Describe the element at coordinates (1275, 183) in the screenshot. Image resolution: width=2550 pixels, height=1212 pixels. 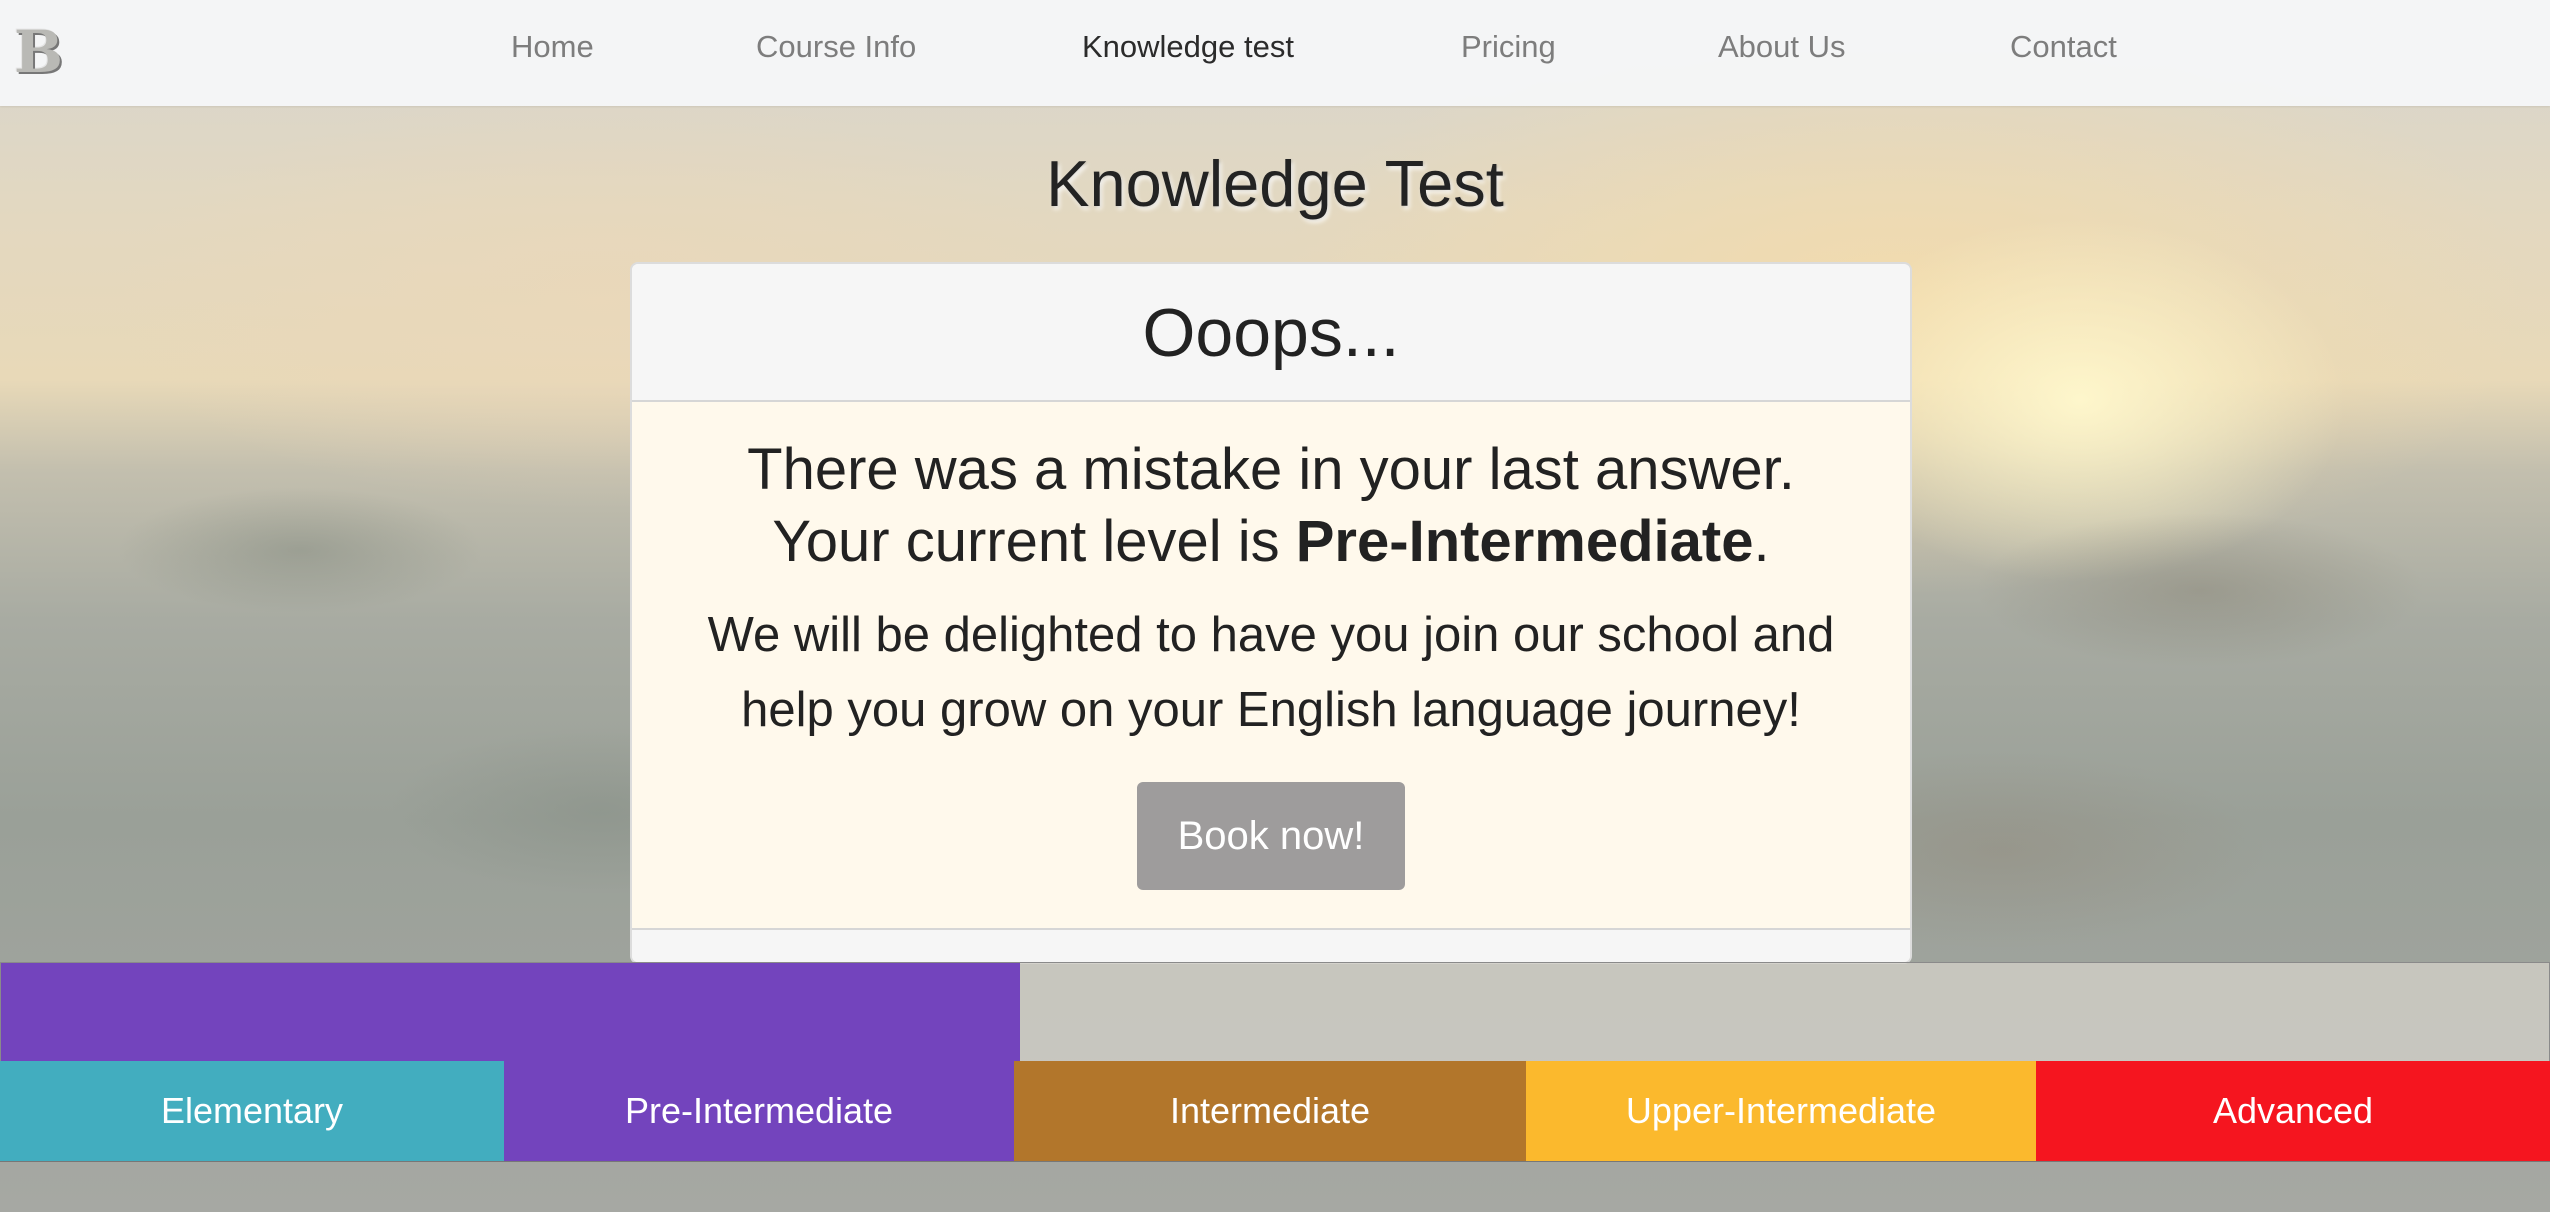
I see `page-title: Knowledge Test` at that location.